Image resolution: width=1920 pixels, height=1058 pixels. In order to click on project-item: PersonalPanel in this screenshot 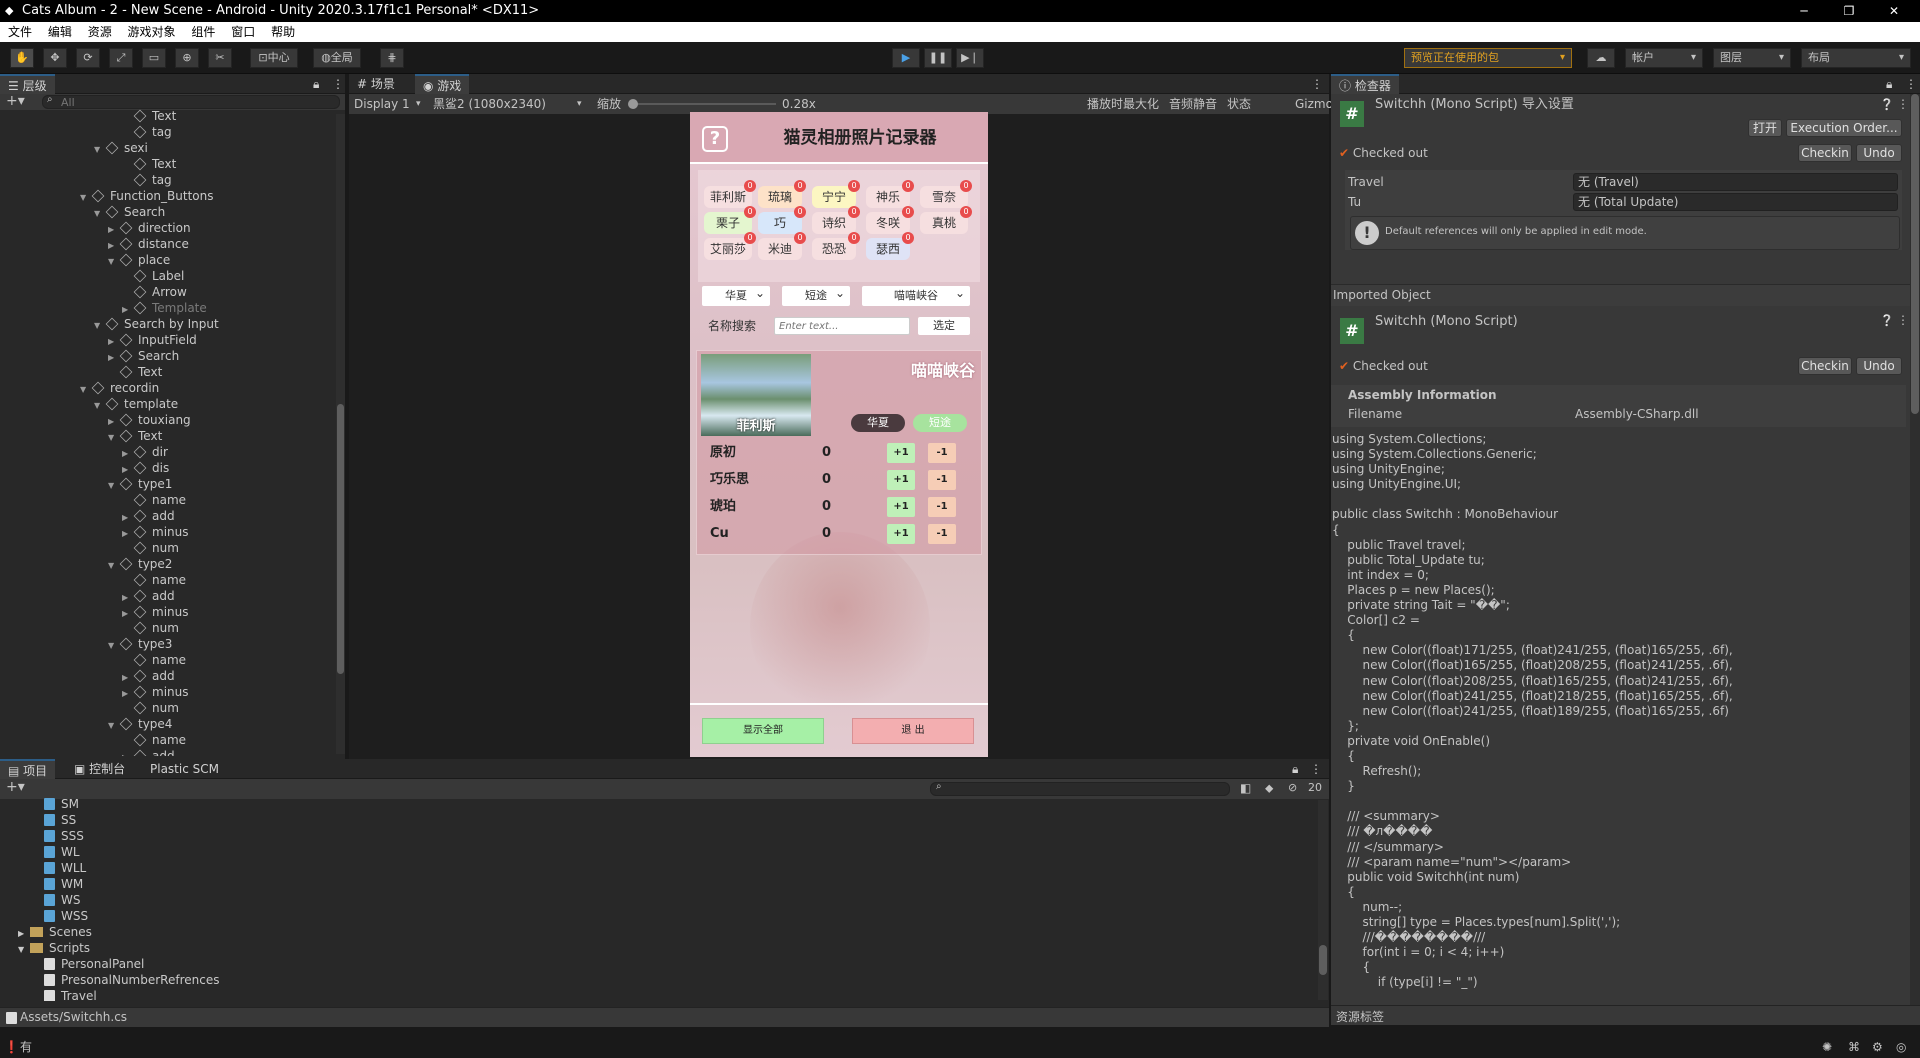, I will do `click(655, 964)`.